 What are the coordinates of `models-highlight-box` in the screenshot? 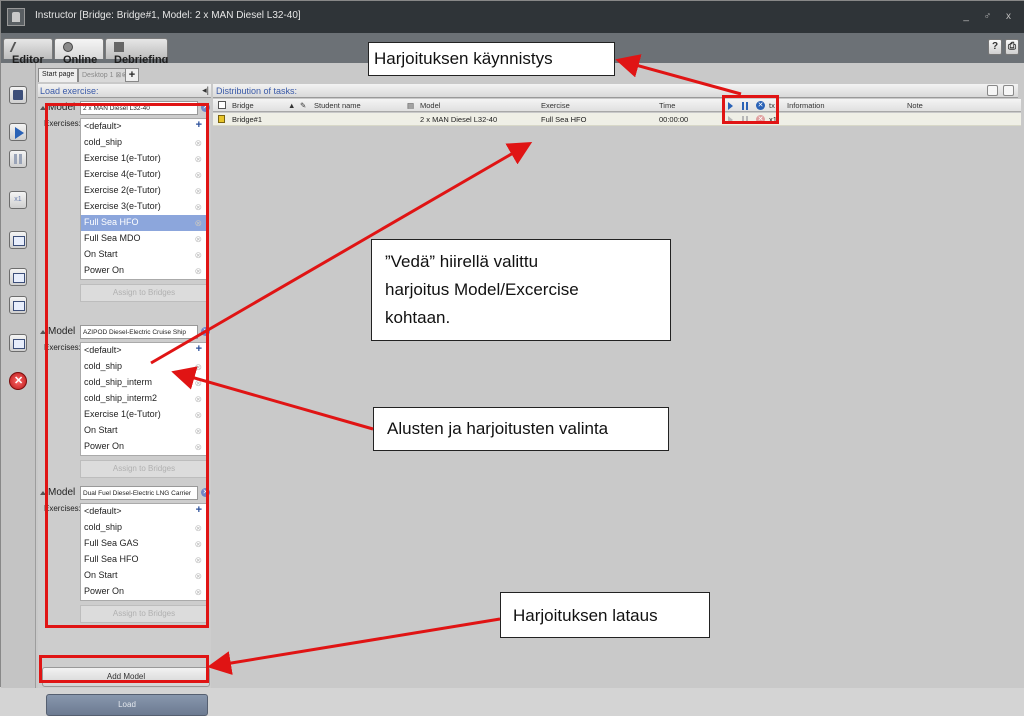 It's located at (127, 365).